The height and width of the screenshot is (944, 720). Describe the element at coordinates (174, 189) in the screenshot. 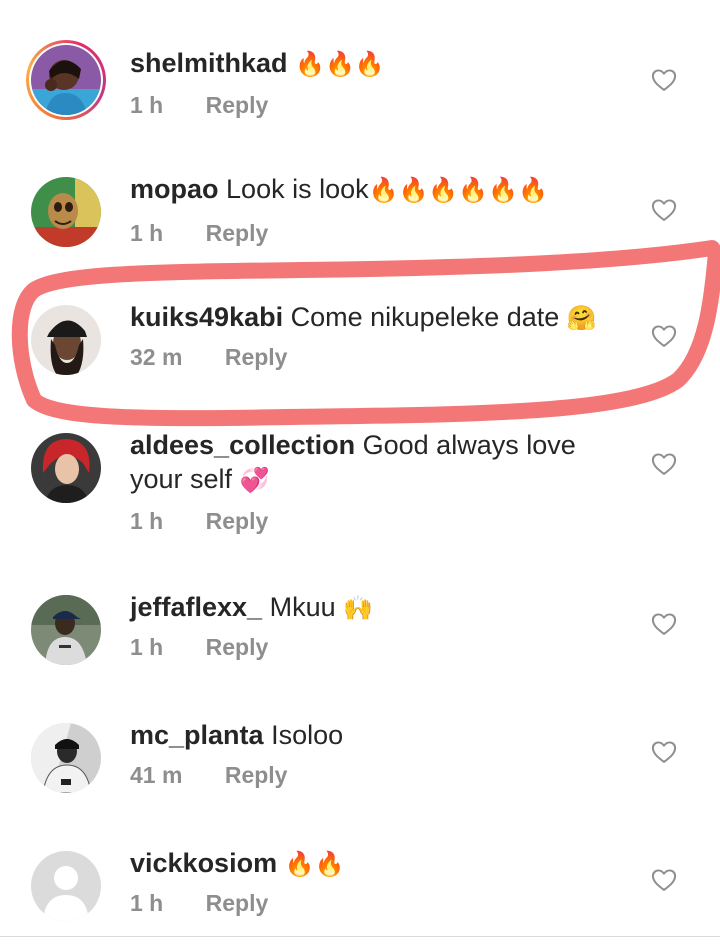

I see `username-link: mopao` at that location.